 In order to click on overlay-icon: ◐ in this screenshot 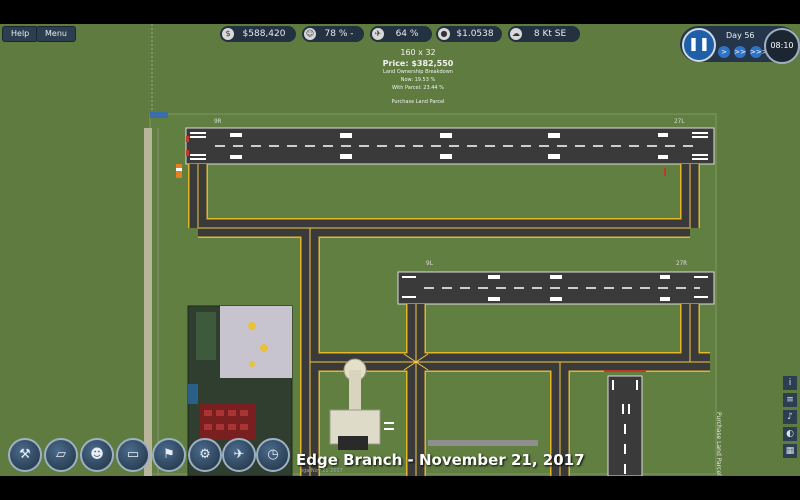, I will do `click(790, 434)`.